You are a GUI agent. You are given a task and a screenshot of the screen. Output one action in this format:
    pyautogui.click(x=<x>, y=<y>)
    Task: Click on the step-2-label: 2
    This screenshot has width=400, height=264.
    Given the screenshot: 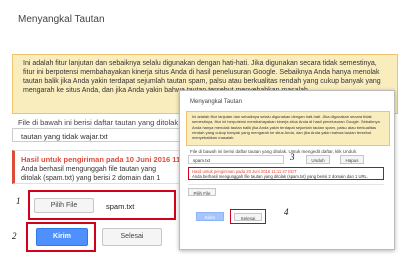 What is the action you would take?
    pyautogui.click(x=14, y=236)
    